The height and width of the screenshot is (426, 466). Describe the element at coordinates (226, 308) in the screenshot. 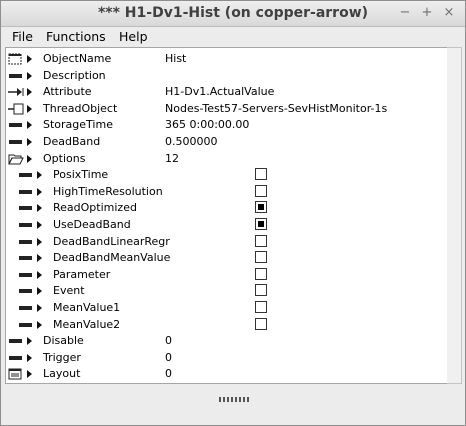

I see `option-row: MeanValue1` at that location.